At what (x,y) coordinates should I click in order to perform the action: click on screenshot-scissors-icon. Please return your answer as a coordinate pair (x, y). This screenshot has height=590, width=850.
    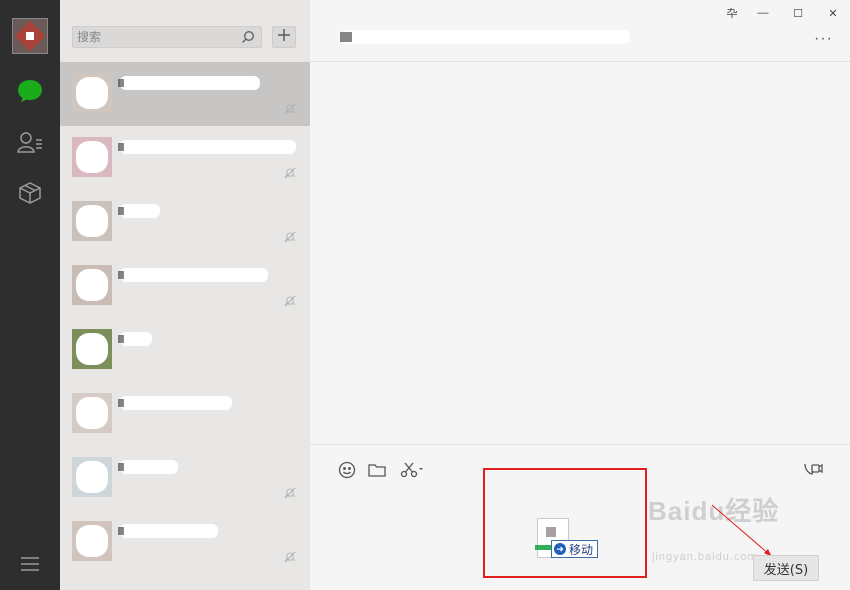
    Looking at the image, I should click on (413, 470).